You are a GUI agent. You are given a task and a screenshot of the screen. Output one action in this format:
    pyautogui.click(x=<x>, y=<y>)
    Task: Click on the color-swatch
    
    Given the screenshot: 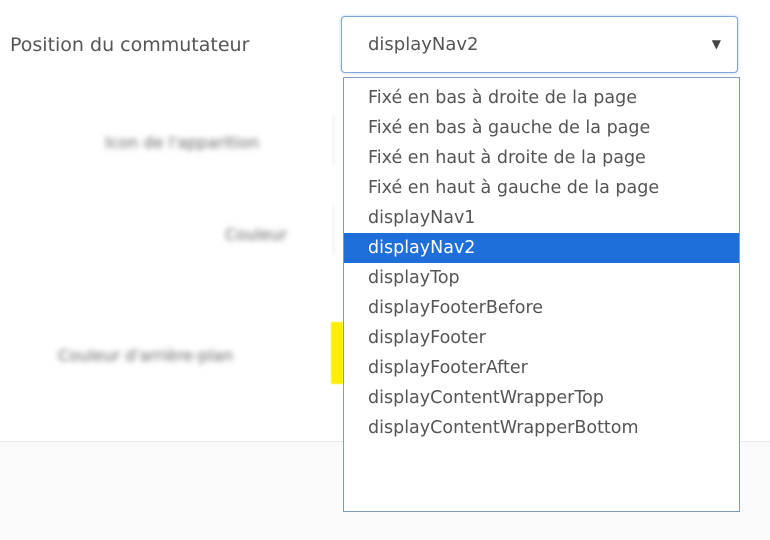 What is the action you would take?
    pyautogui.click(x=337, y=353)
    